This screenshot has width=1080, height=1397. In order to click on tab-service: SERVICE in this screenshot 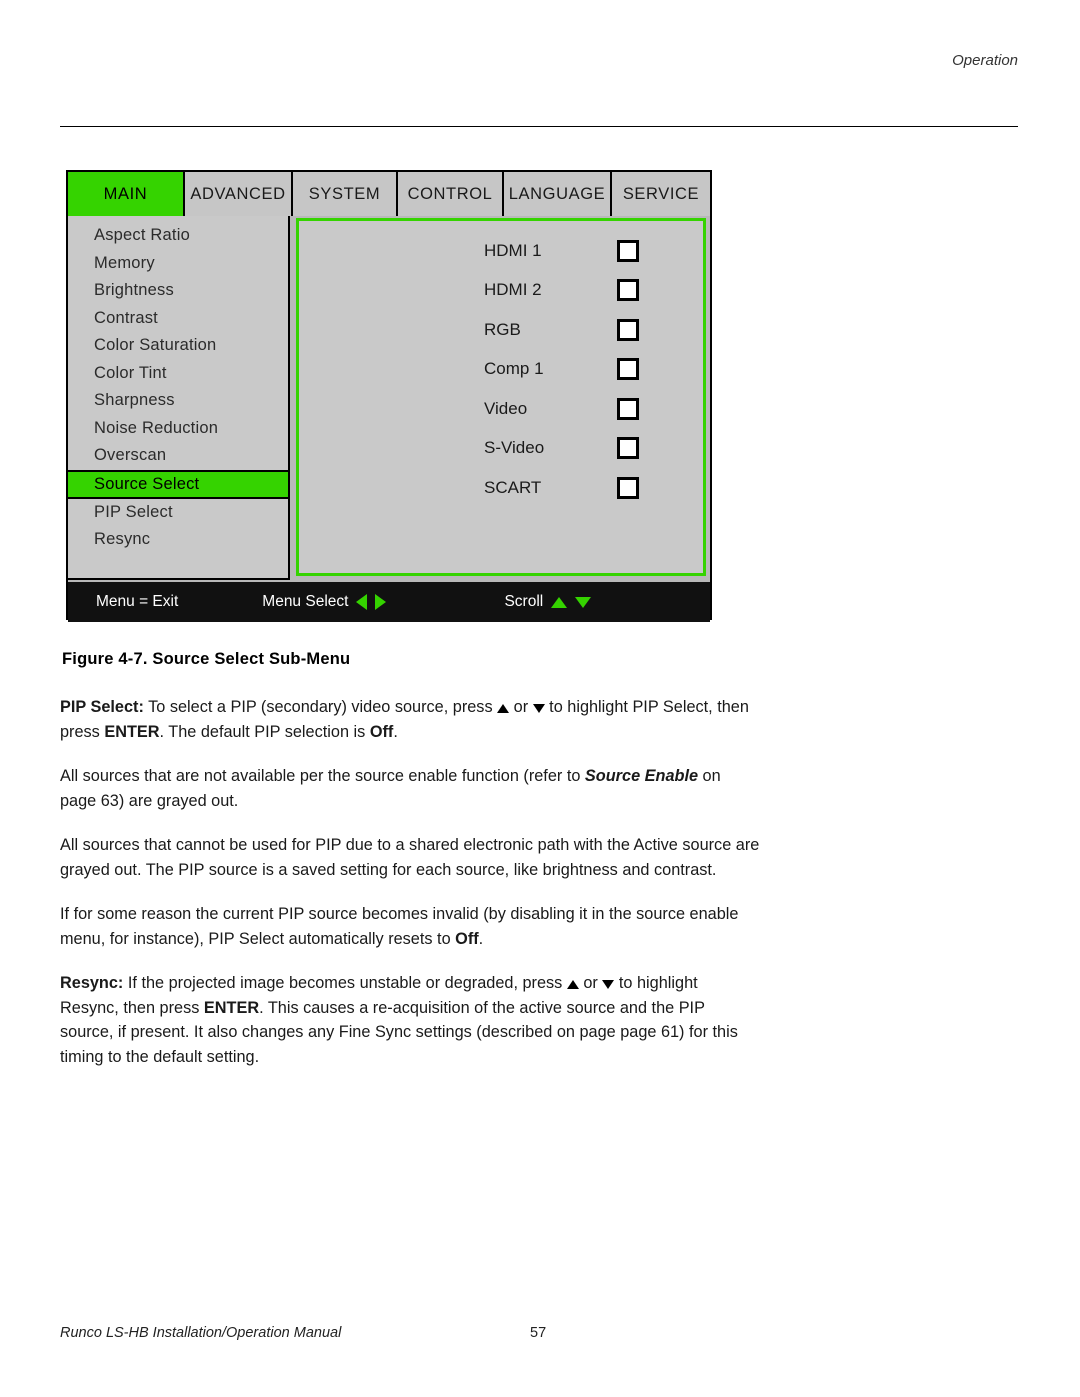, I will do `click(661, 194)`.